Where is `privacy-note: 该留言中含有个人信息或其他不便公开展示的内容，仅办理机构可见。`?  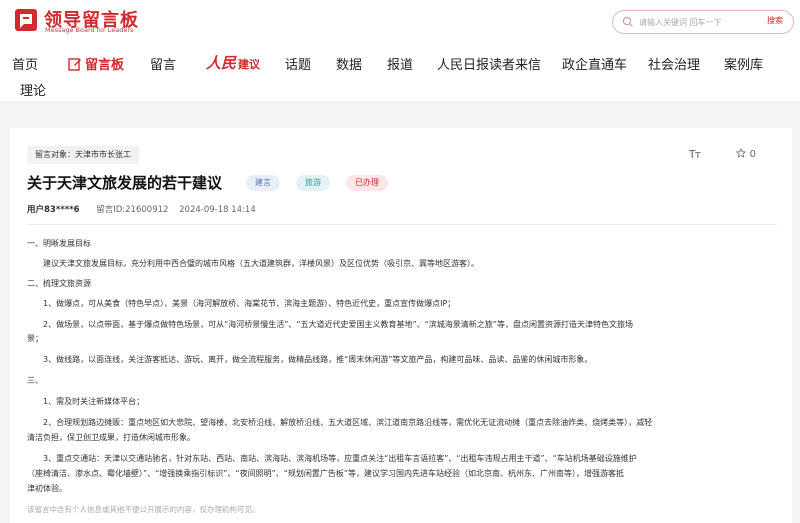 privacy-note: 该留言中含有个人信息或其他不便公开展示的内容，仅办理机构可见。 is located at coordinates (143, 509).